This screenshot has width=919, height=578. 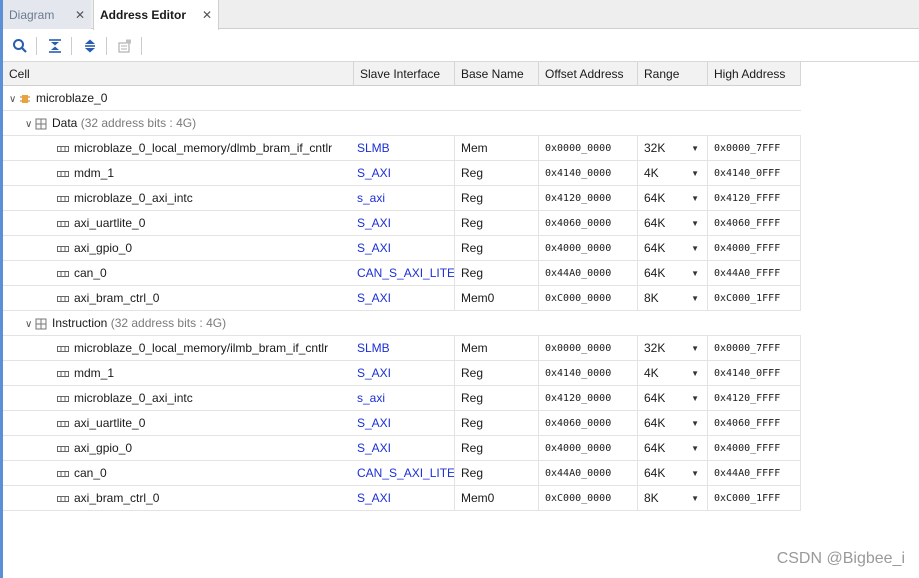 I want to click on column-header-offset-address: Offset Address, so click(x=588, y=74).